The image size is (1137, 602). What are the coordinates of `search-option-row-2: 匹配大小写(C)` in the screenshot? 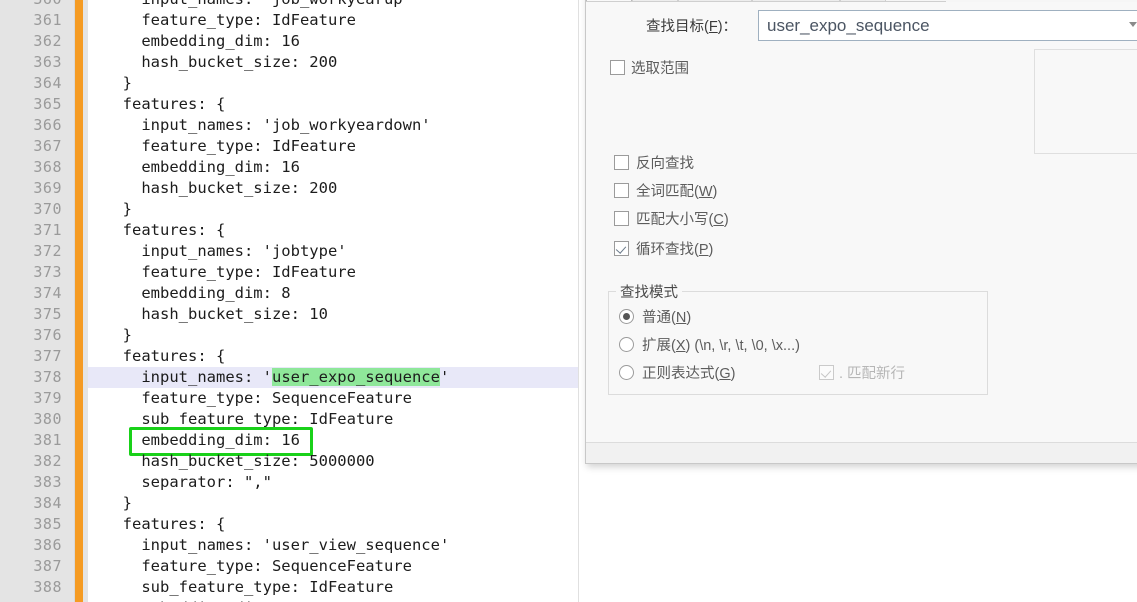 It's located at (671, 218).